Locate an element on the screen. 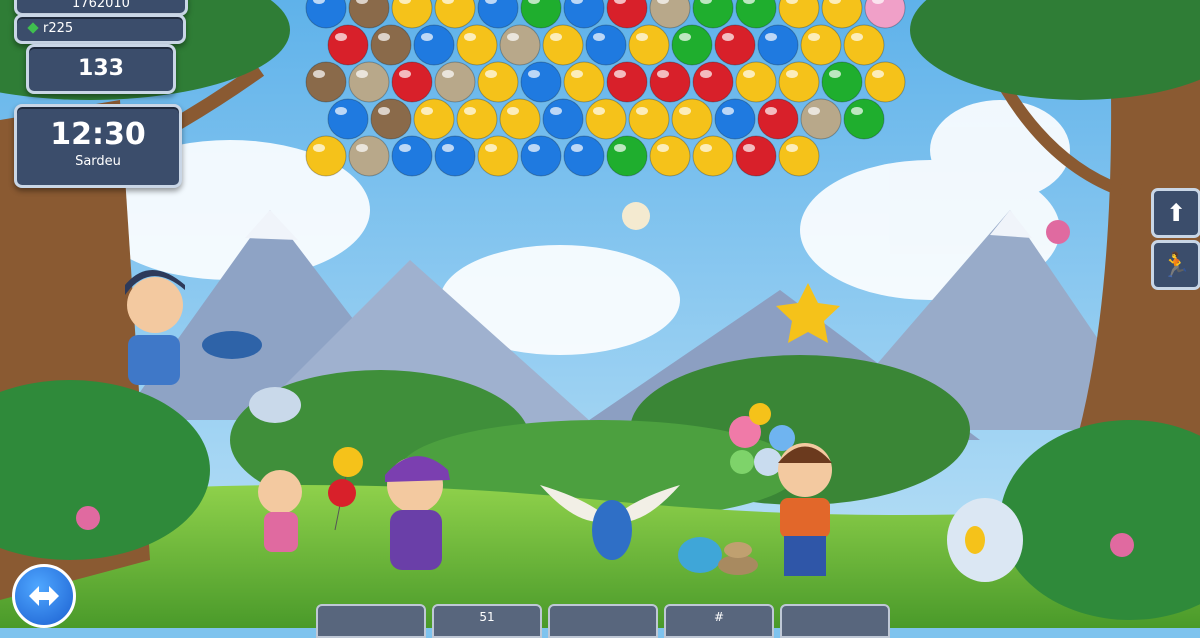 This screenshot has height=638, width=1200. boy-orange-shirt is located at coordinates (805, 509).